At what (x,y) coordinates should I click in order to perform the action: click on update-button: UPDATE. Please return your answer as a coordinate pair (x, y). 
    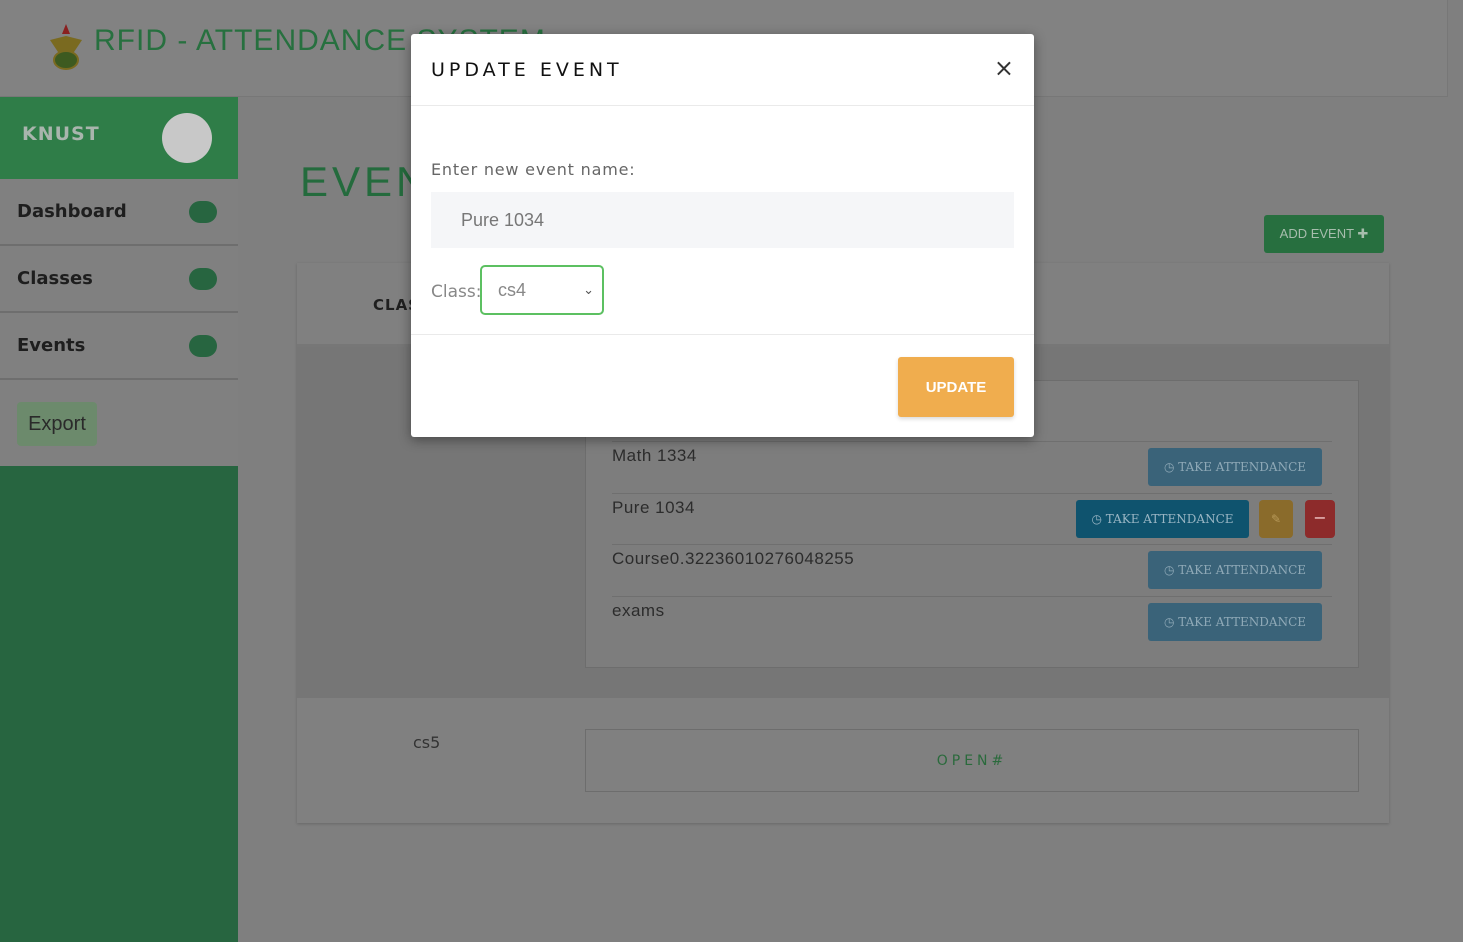
    Looking at the image, I should click on (956, 387).